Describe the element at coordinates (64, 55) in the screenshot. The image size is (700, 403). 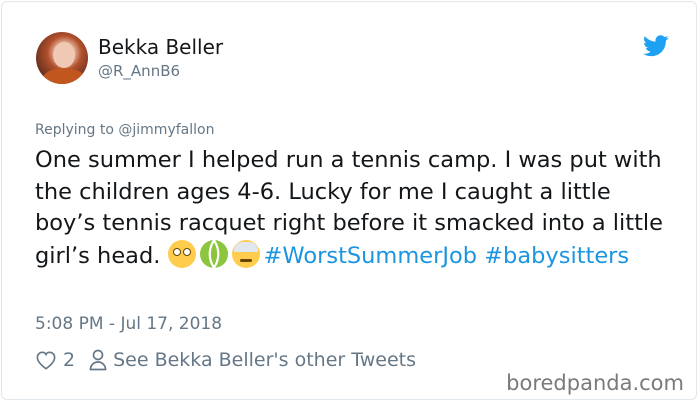
I see `avatar-face` at that location.